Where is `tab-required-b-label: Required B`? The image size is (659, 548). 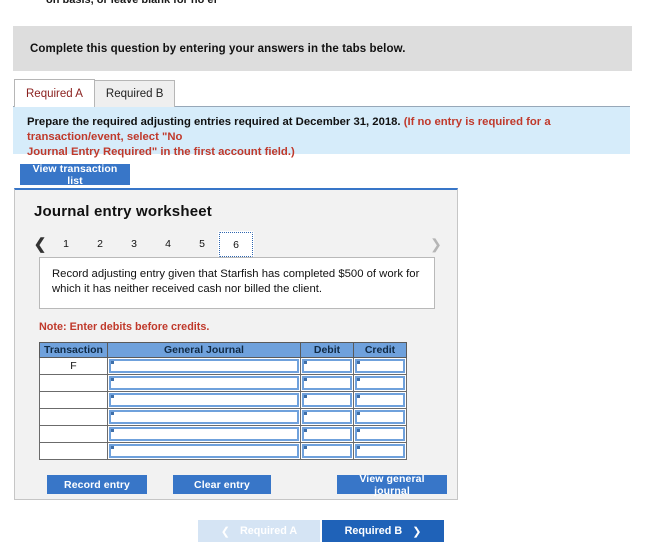
tab-required-b-label: Required B is located at coordinates (134, 94).